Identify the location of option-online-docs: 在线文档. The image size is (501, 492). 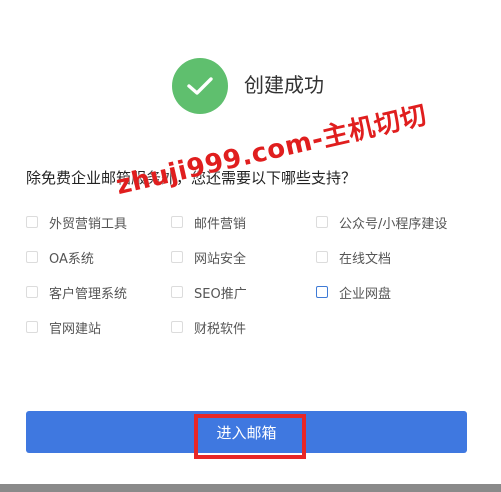
(353, 257).